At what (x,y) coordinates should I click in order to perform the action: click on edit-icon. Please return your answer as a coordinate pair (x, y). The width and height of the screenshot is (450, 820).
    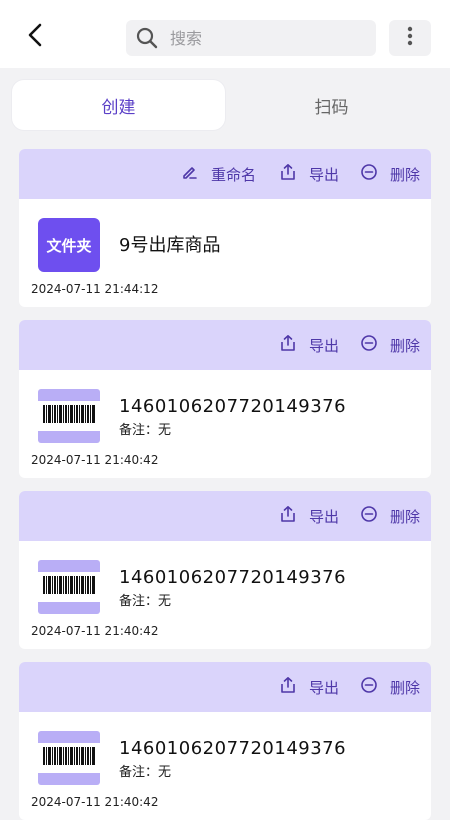
    Looking at the image, I should click on (196, 174).